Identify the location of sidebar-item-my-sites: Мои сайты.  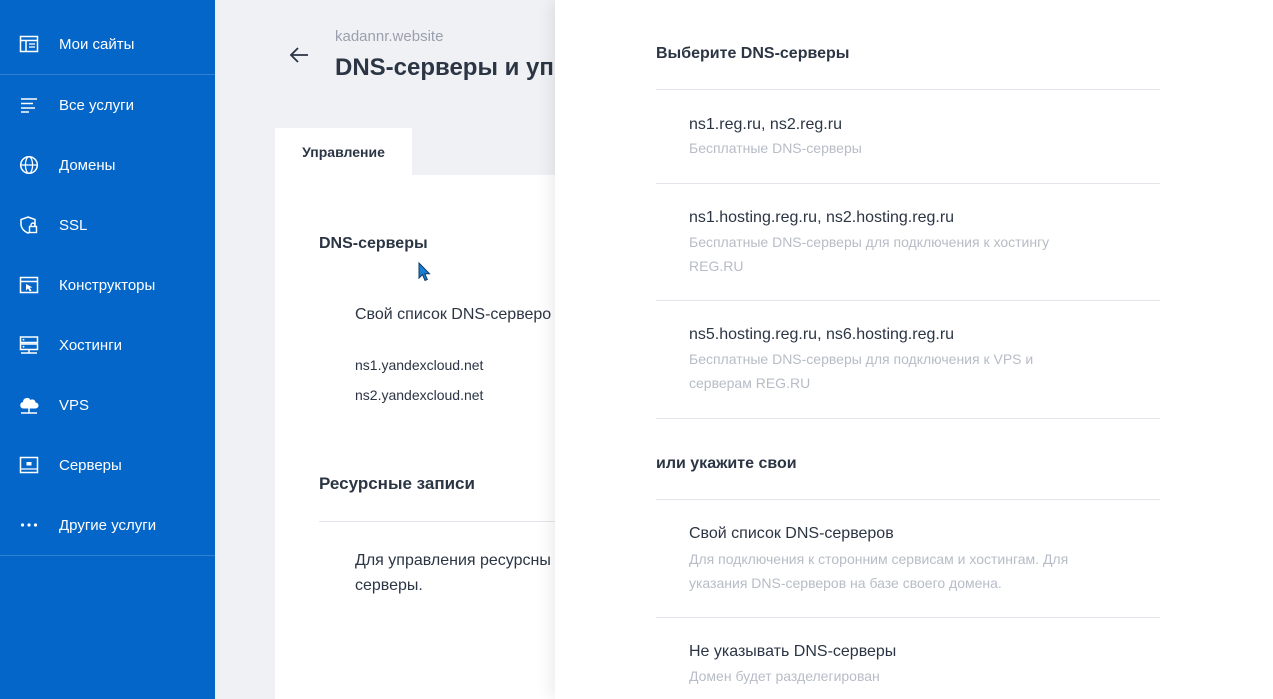
(107, 44).